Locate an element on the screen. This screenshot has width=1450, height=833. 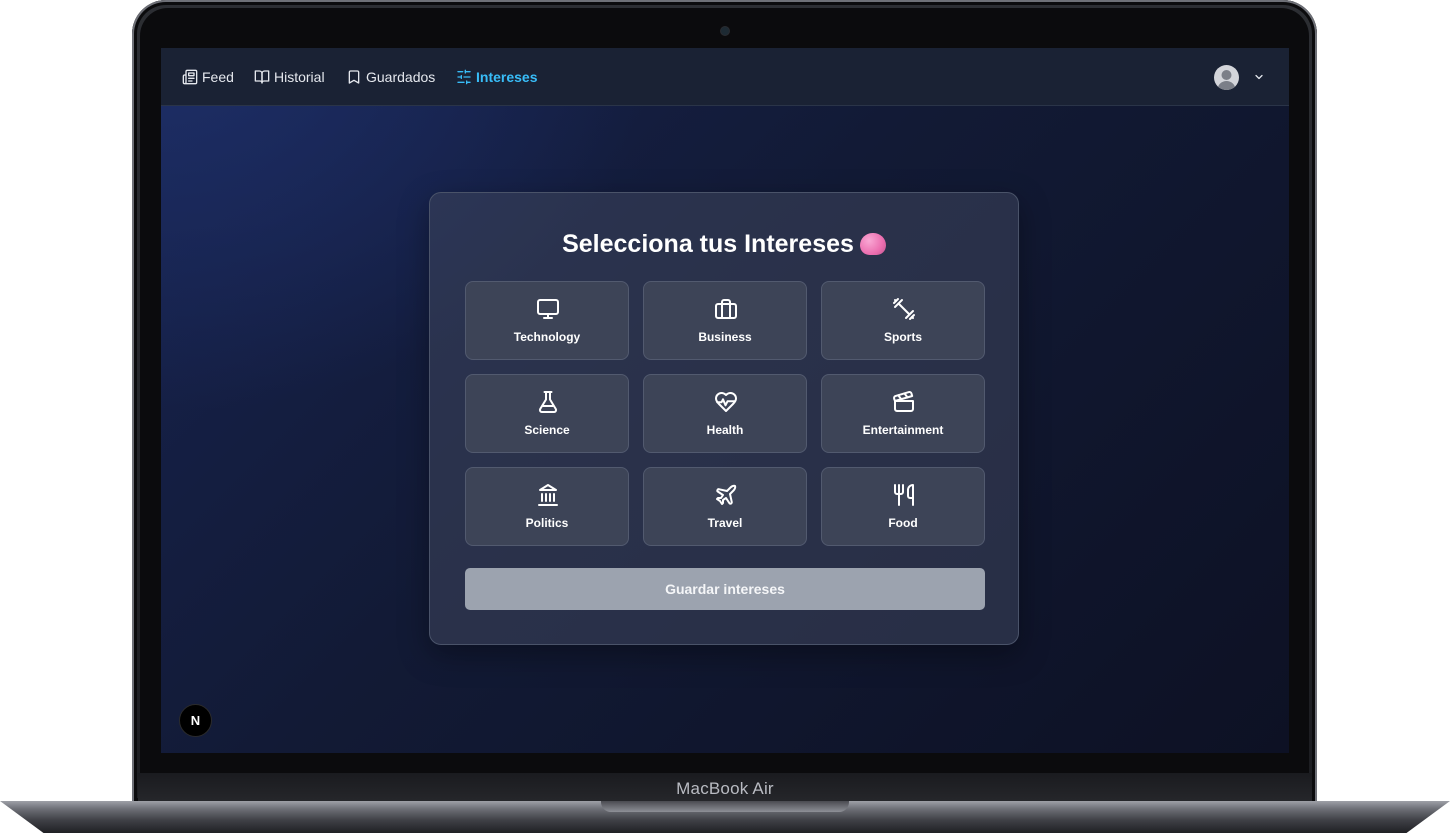
save-interests-button: Guardar intereses is located at coordinates (725, 589).